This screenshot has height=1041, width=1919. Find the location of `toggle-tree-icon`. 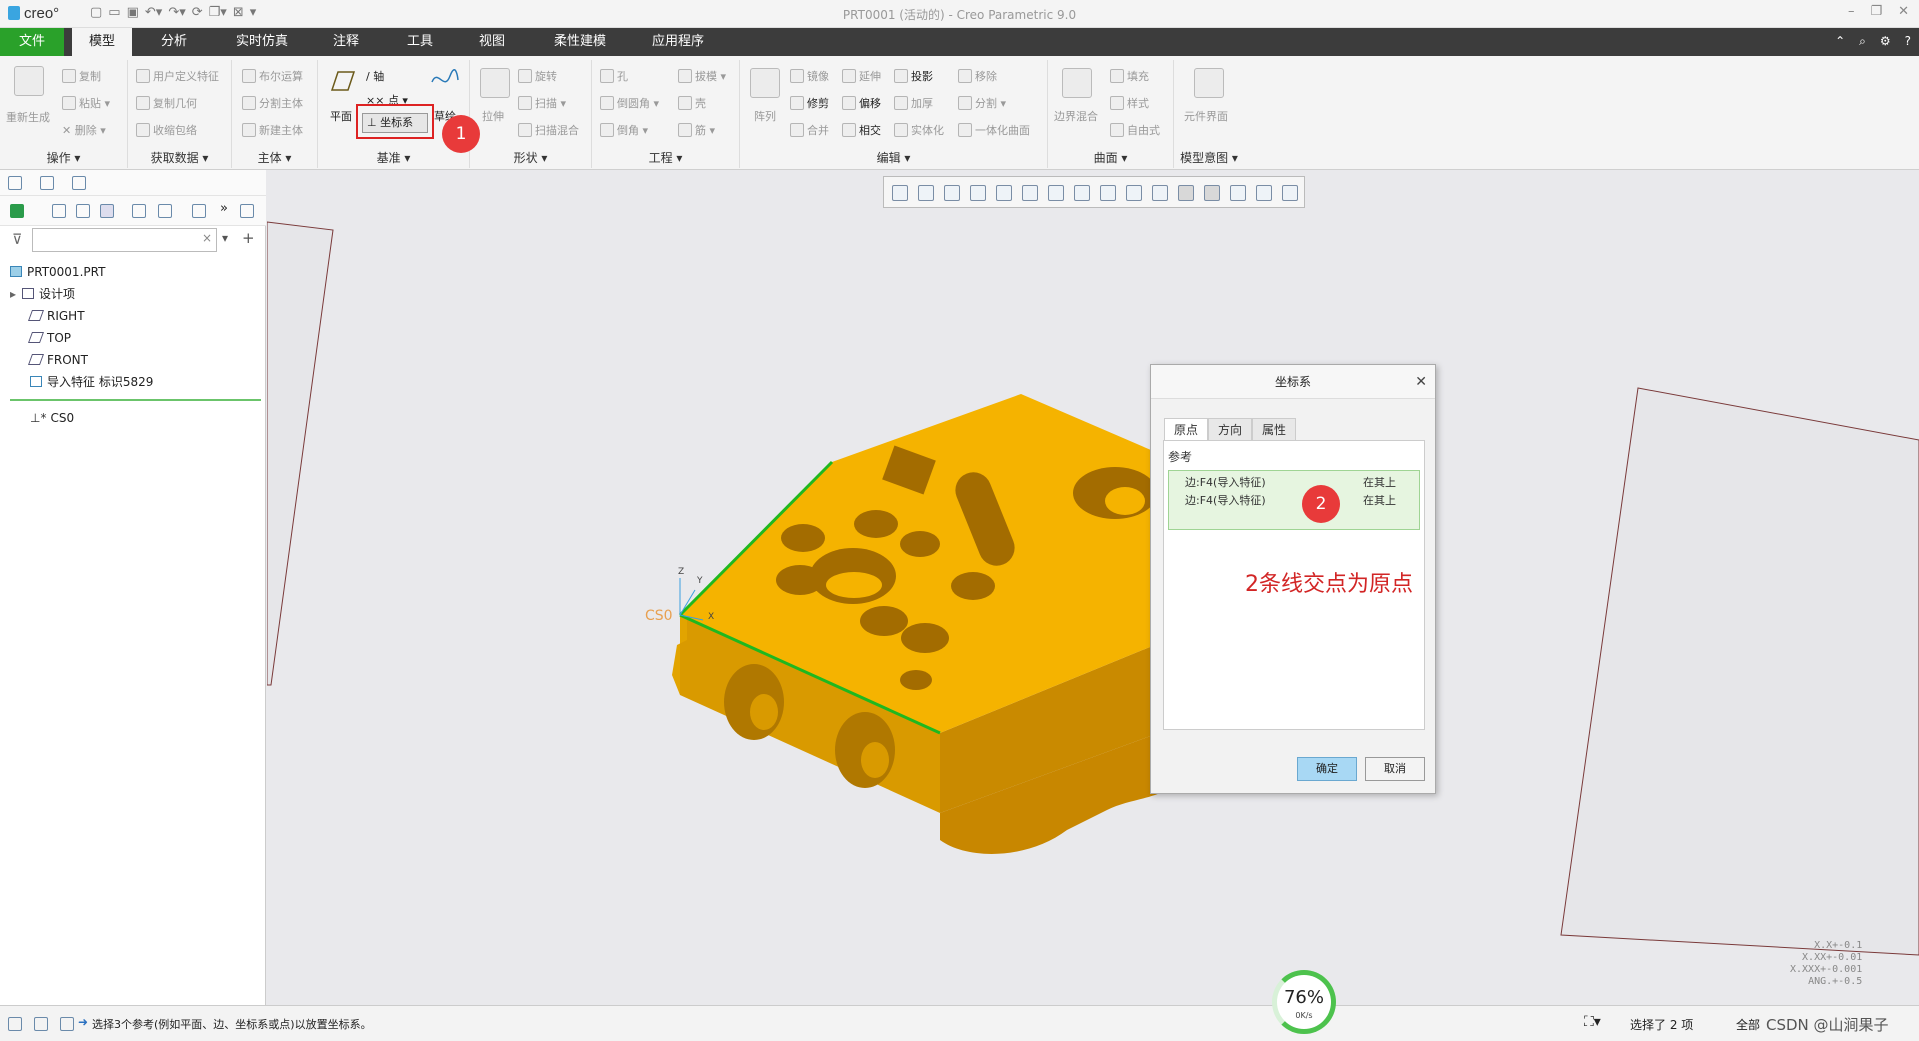

toggle-tree-icon is located at coordinates (15, 1024).